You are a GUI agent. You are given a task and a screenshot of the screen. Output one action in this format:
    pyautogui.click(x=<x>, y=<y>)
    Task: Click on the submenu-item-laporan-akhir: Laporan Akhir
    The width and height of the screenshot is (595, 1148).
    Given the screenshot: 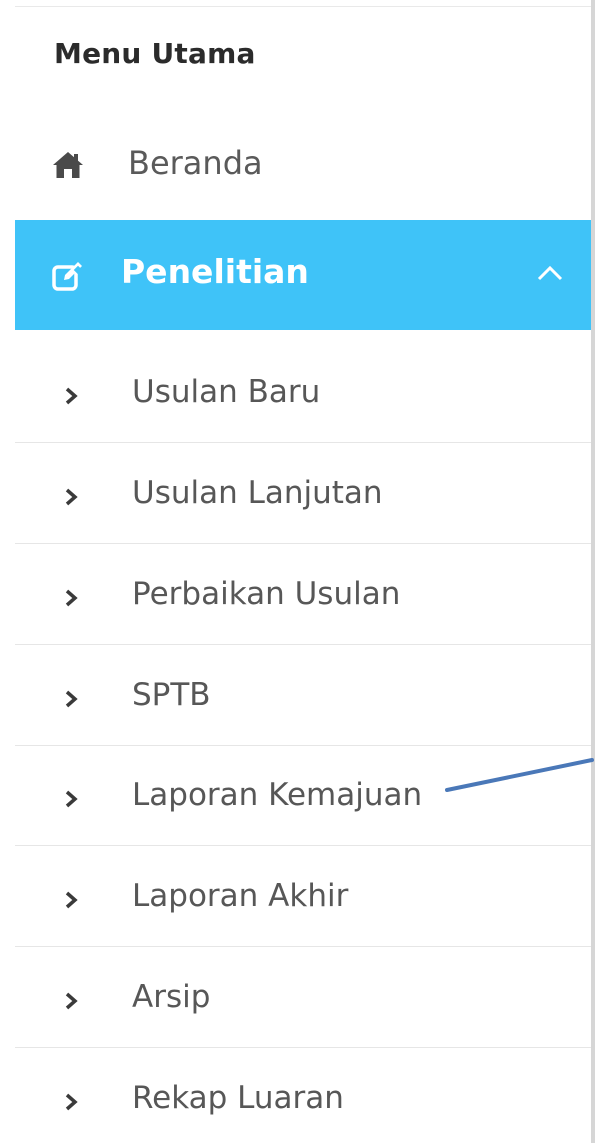 What is the action you would take?
    pyautogui.click(x=303, y=896)
    